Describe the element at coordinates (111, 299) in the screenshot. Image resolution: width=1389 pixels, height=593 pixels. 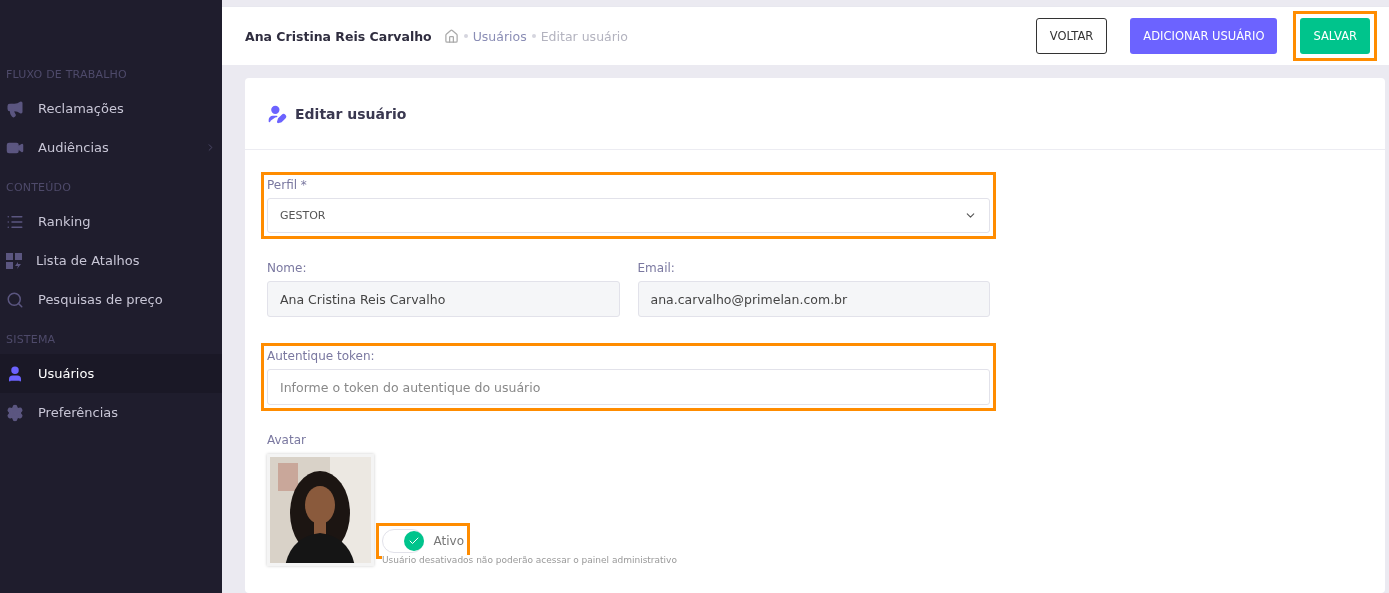
I see `sidebar-item: Pesquisas de preço` at that location.